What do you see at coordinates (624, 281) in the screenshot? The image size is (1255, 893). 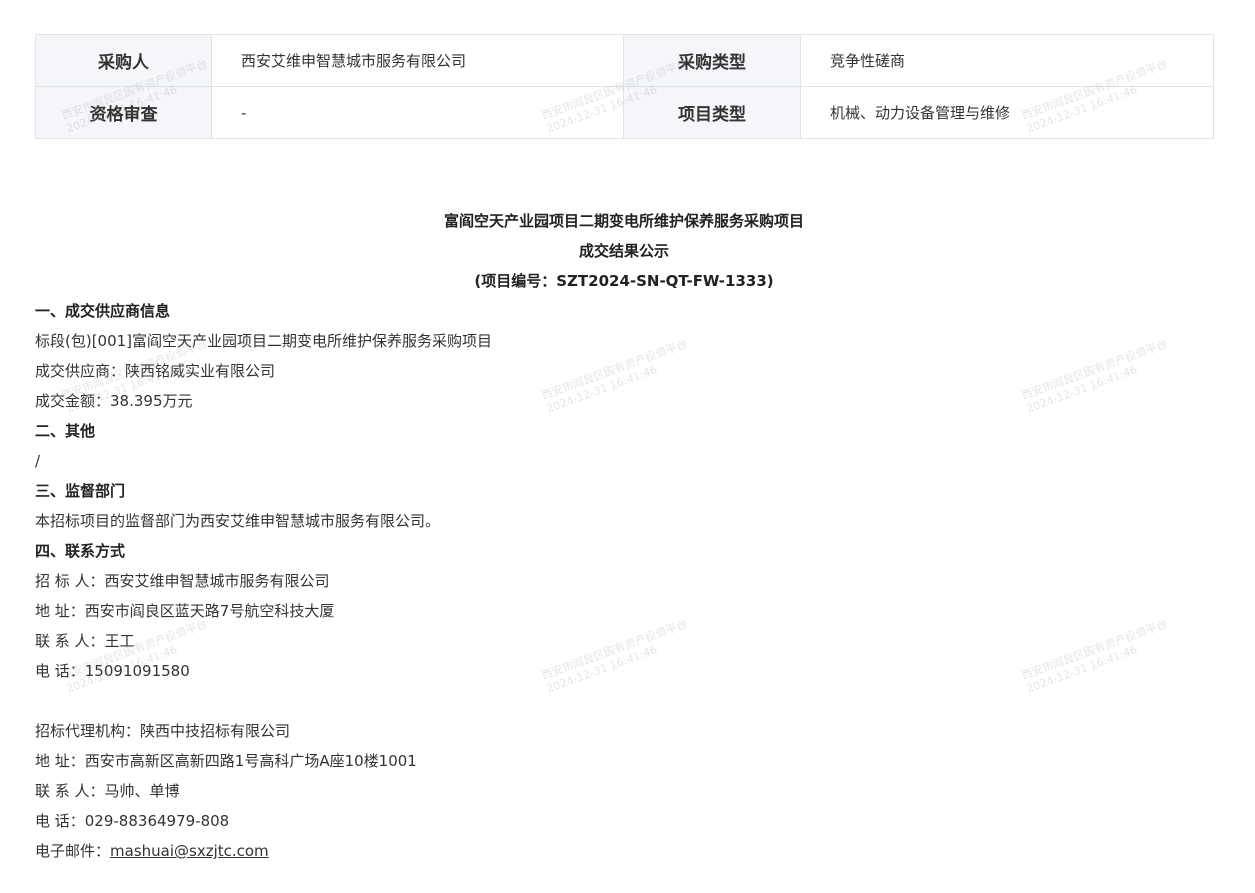 I see `project-number: (项目编号：SZT2024-SN-QT-FW-1333)` at bounding box center [624, 281].